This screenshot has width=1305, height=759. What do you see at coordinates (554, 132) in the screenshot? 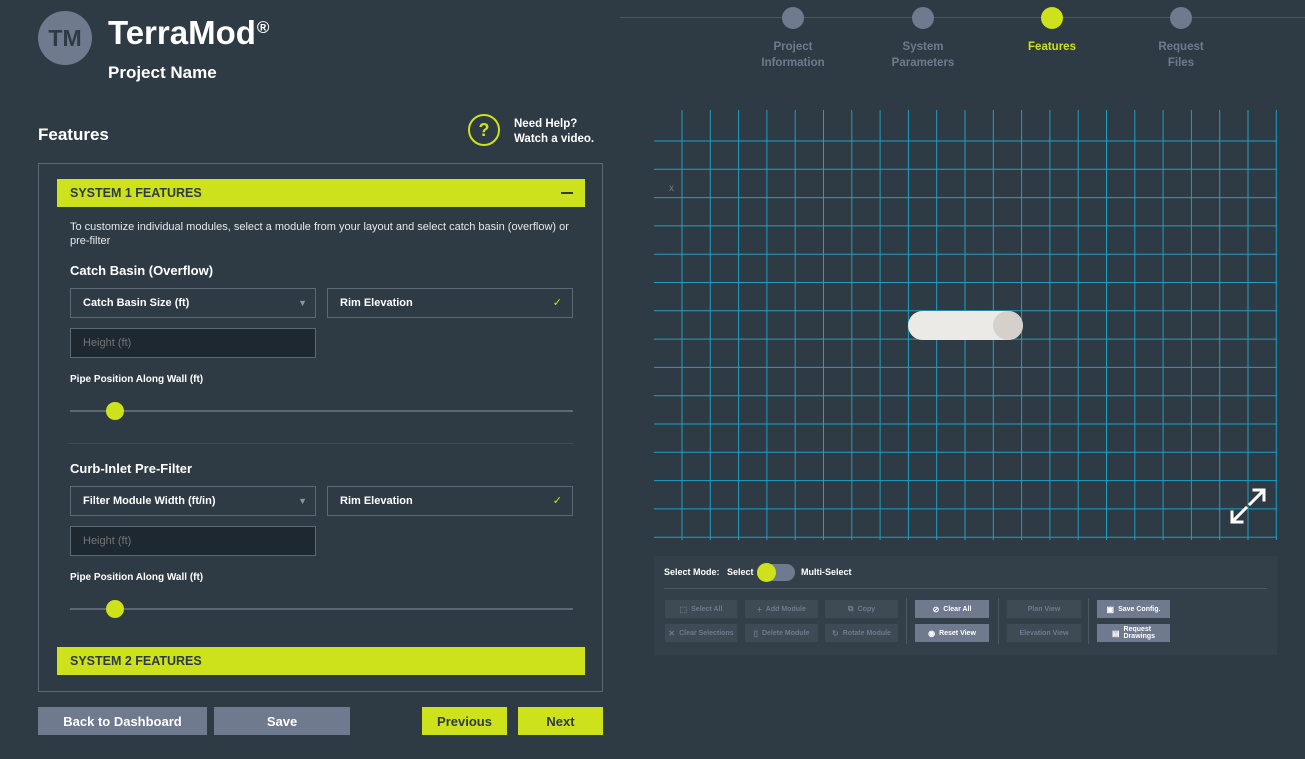
I see `help-video-link: Need Help? Watch a video.` at bounding box center [554, 132].